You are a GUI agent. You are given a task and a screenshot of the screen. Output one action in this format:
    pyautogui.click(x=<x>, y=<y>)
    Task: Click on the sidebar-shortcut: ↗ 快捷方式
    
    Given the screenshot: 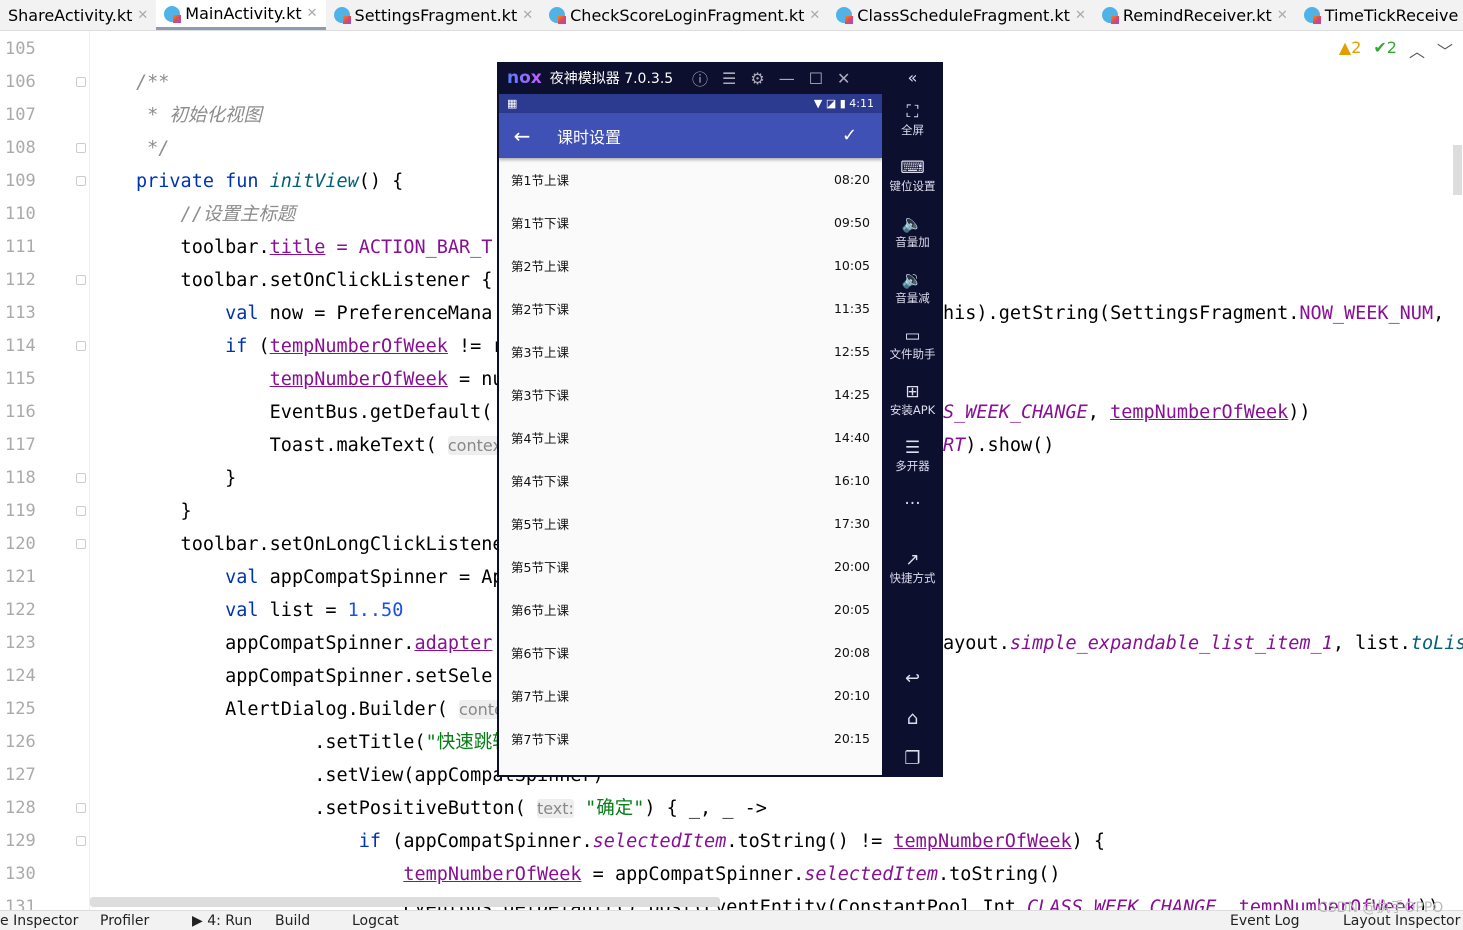 What is the action you would take?
    pyautogui.click(x=912, y=568)
    